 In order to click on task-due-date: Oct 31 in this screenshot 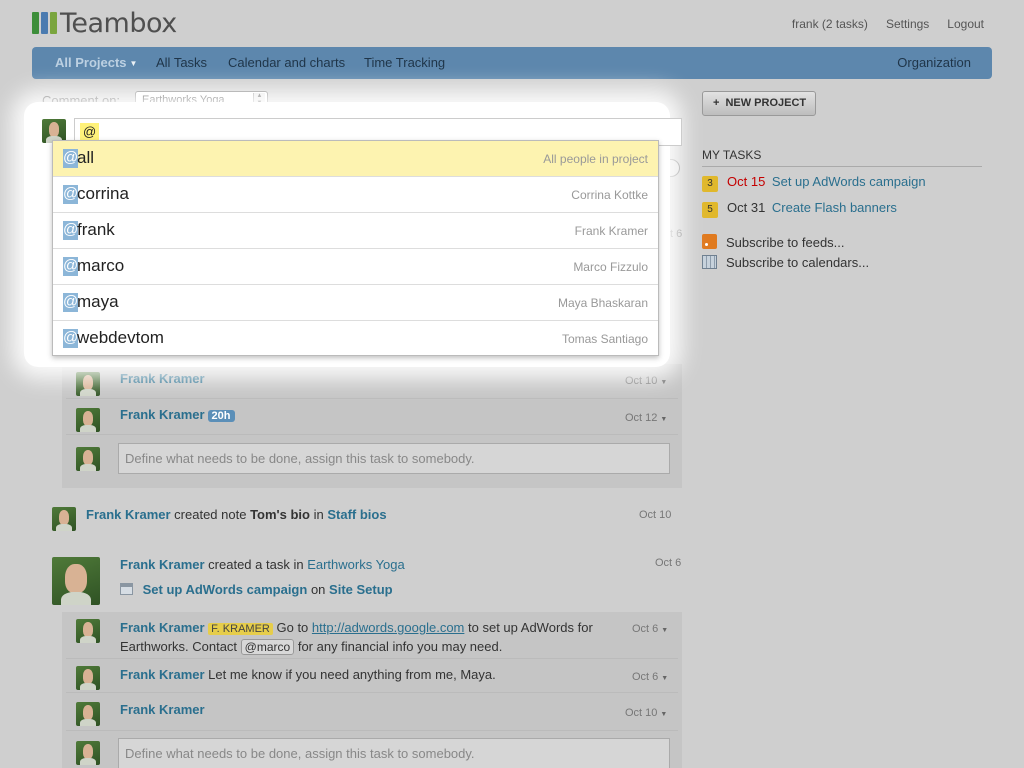, I will do `click(746, 207)`.